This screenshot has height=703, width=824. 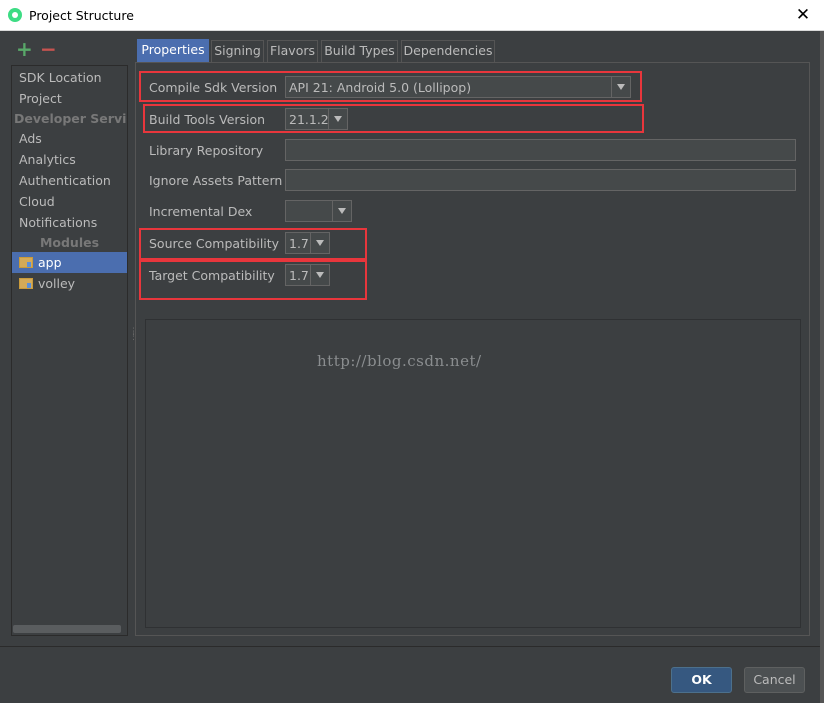 I want to click on sidebar-item-ads: Ads, so click(x=69, y=138).